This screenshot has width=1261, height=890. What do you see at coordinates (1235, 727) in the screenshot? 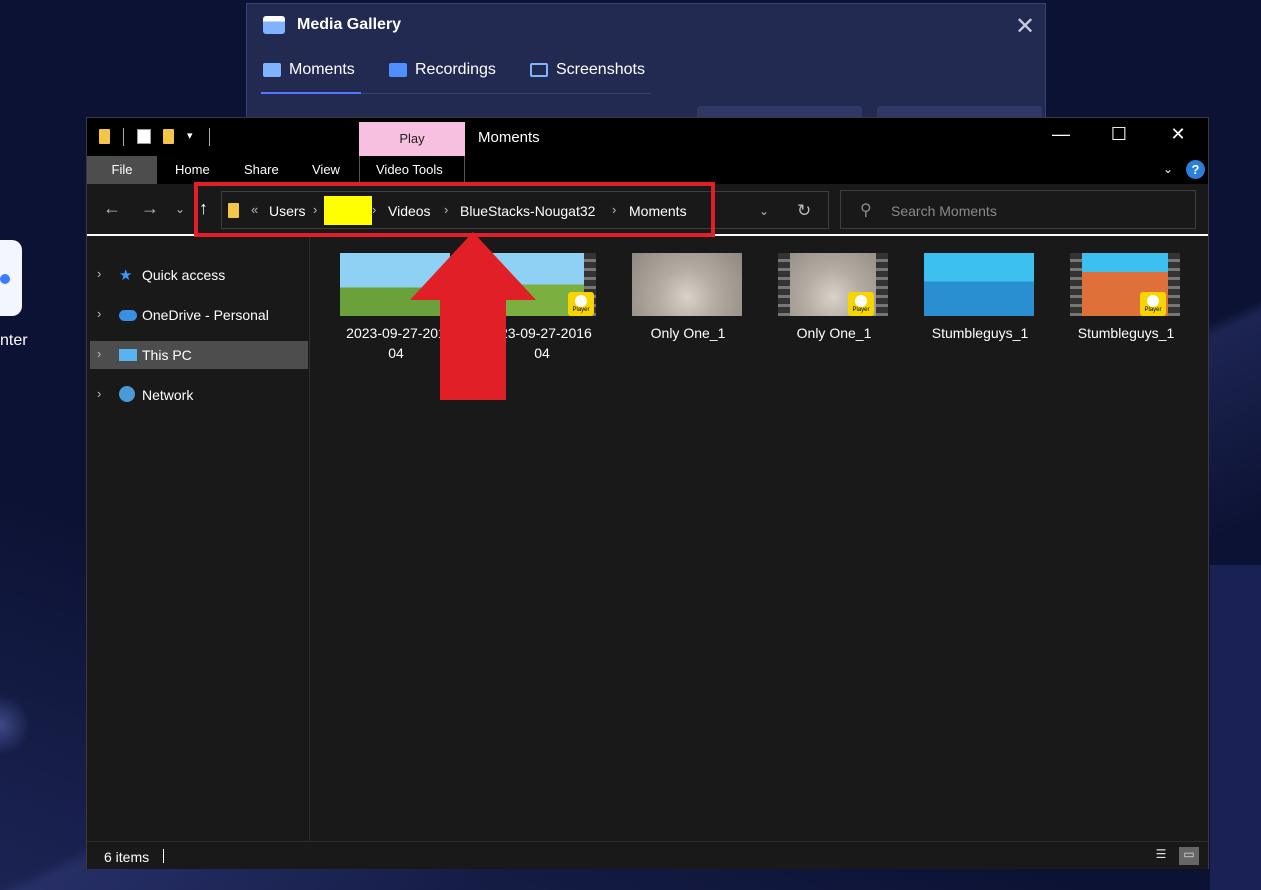
I see `desktop-panel` at bounding box center [1235, 727].